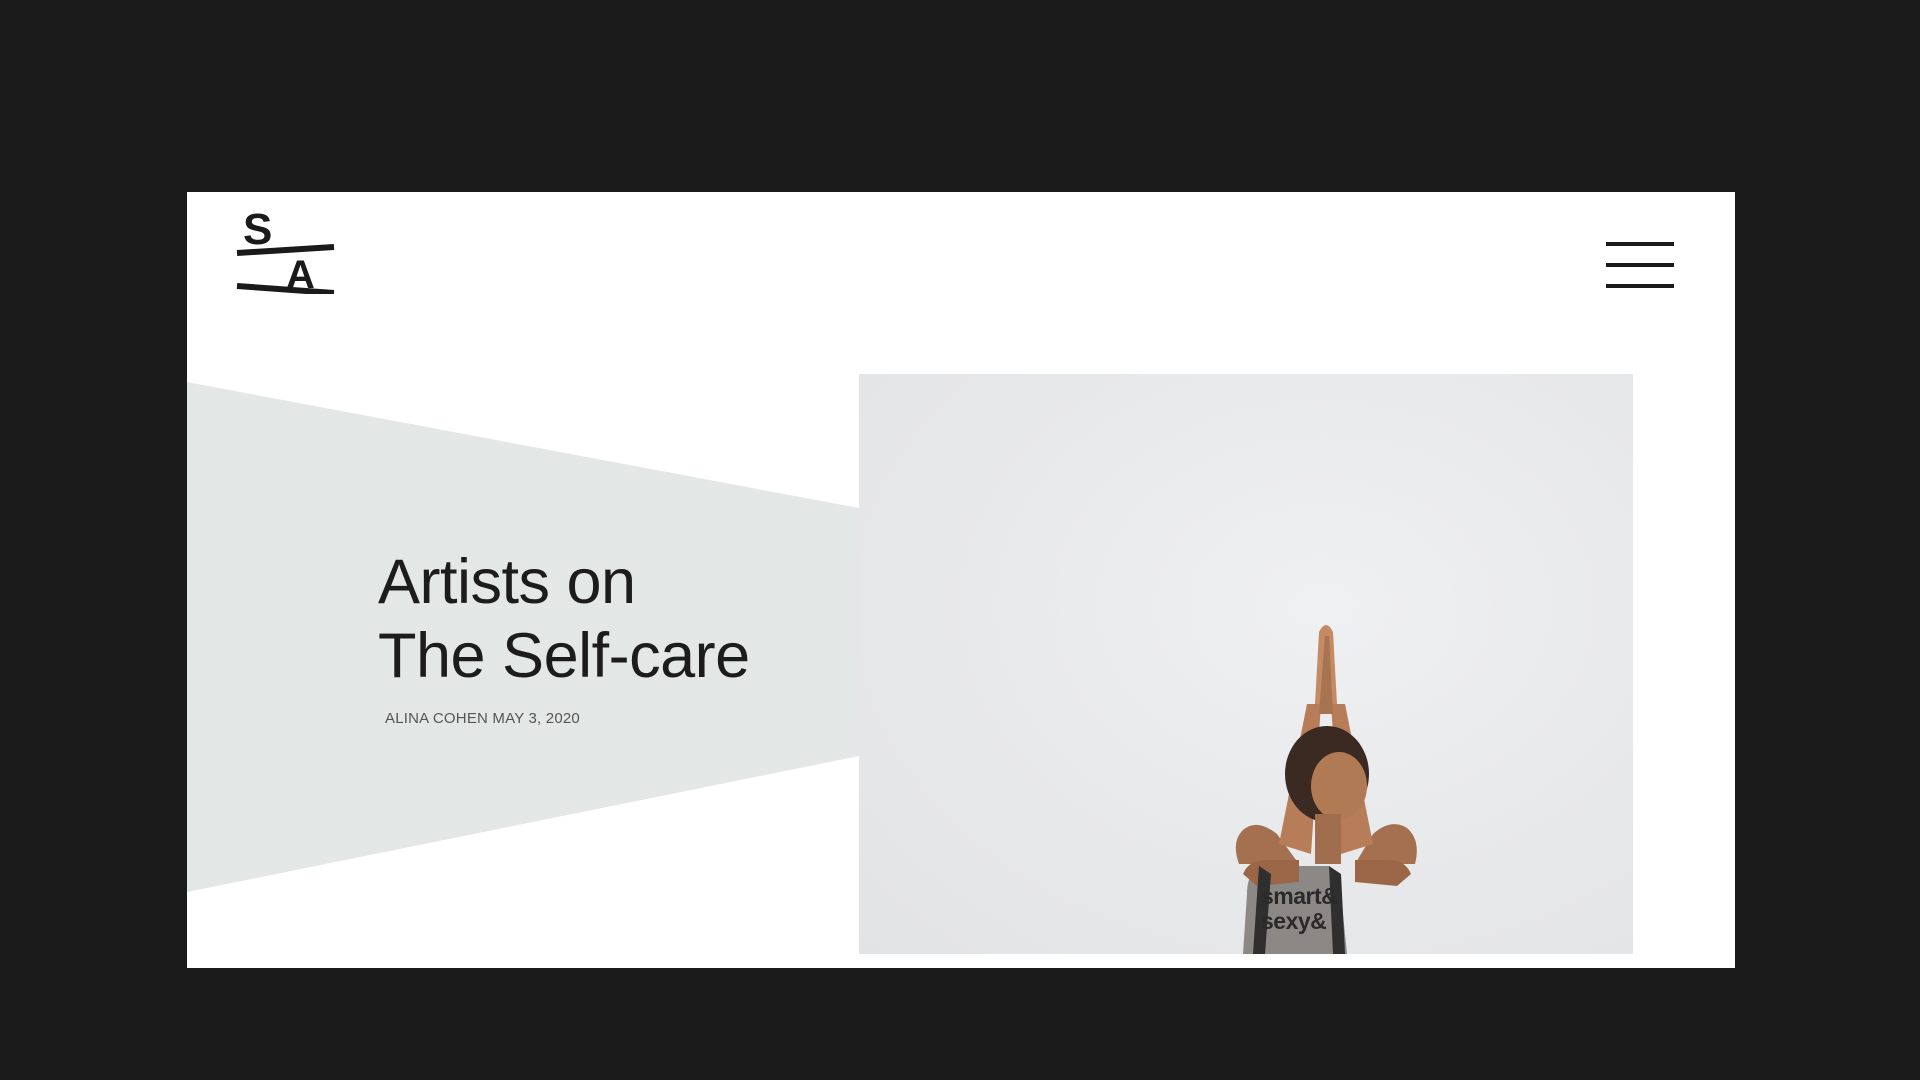 This screenshot has width=1920, height=1080. I want to click on logo-mark: S A, so click(285, 251).